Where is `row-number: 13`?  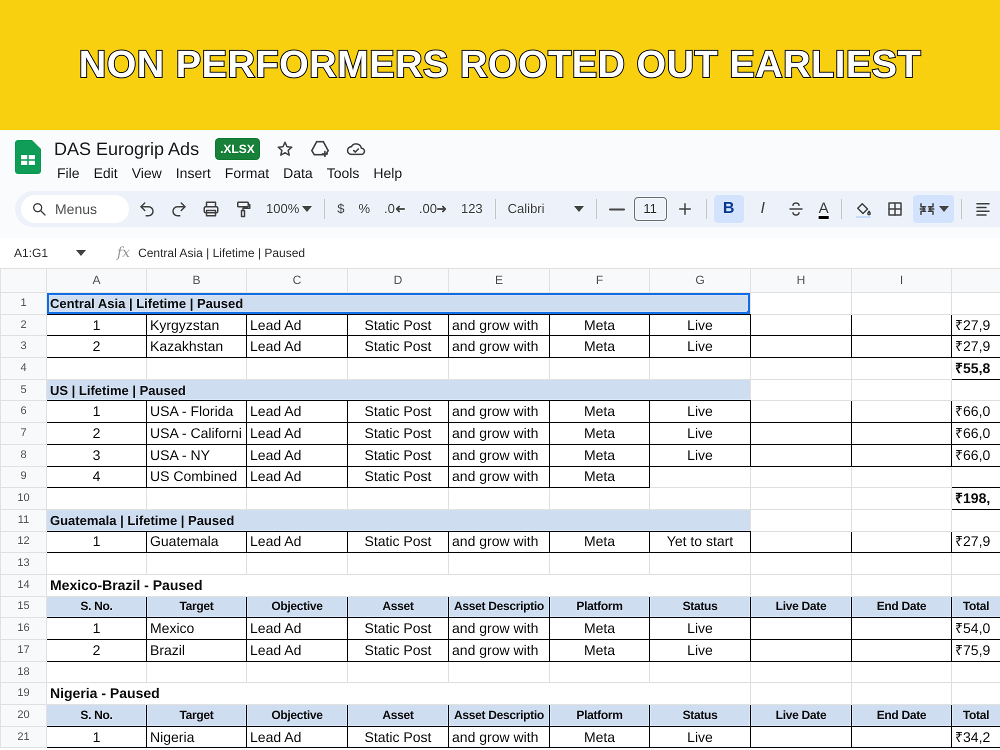
row-number: 13 is located at coordinates (23, 563).